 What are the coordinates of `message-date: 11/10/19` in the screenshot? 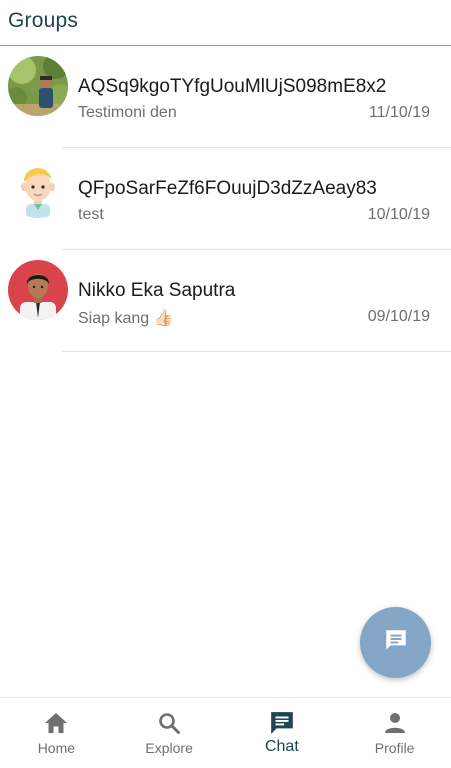 It's located at (399, 112).